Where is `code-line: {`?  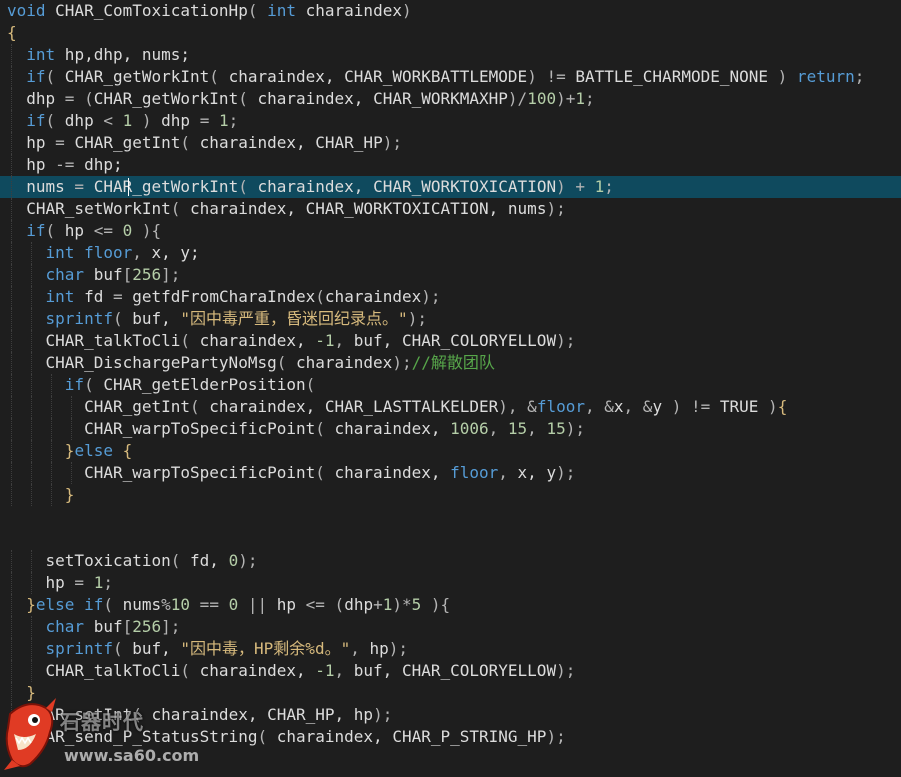
code-line: { is located at coordinates (450, 33).